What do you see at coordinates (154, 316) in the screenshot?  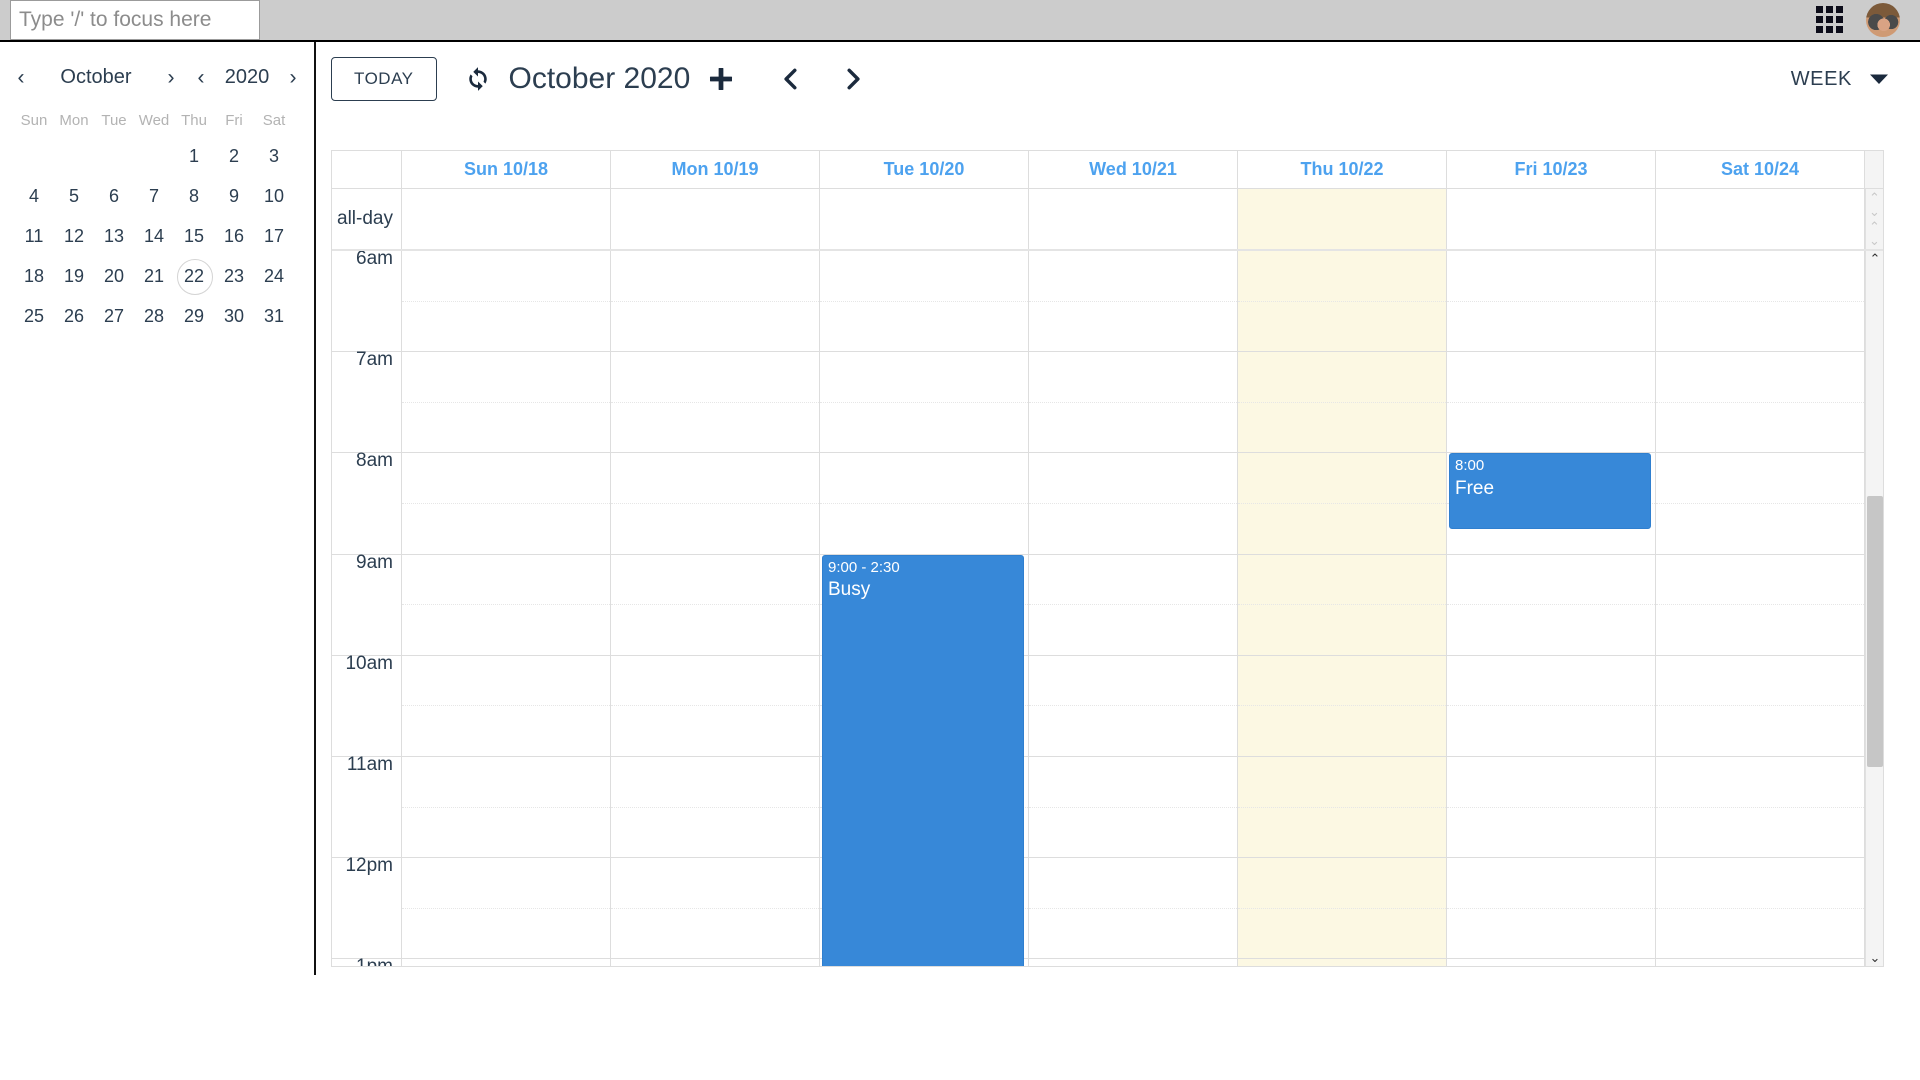 I see `mini-cal-day: 28` at bounding box center [154, 316].